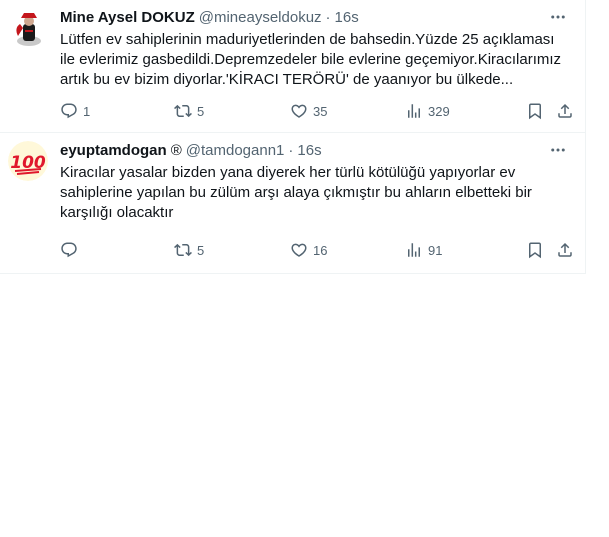  I want to click on reply-button: 1, so click(75, 111).